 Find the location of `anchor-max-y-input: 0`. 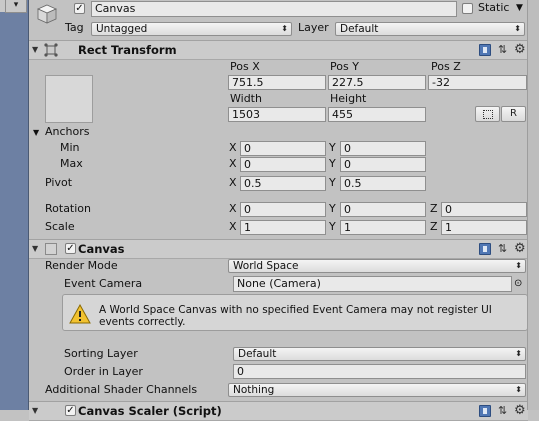

anchor-max-y-input: 0 is located at coordinates (383, 164).